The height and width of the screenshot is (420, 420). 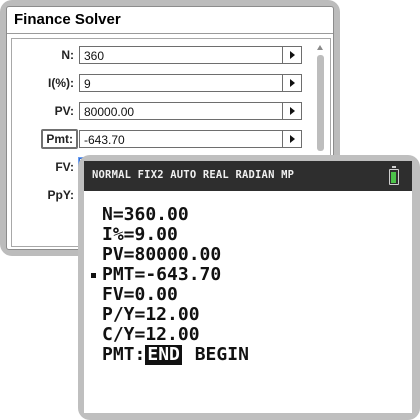 I want to click on calculator-status-bar: NORMAL FIX2 AUTO REAL RADIAN MP, so click(x=248, y=176).